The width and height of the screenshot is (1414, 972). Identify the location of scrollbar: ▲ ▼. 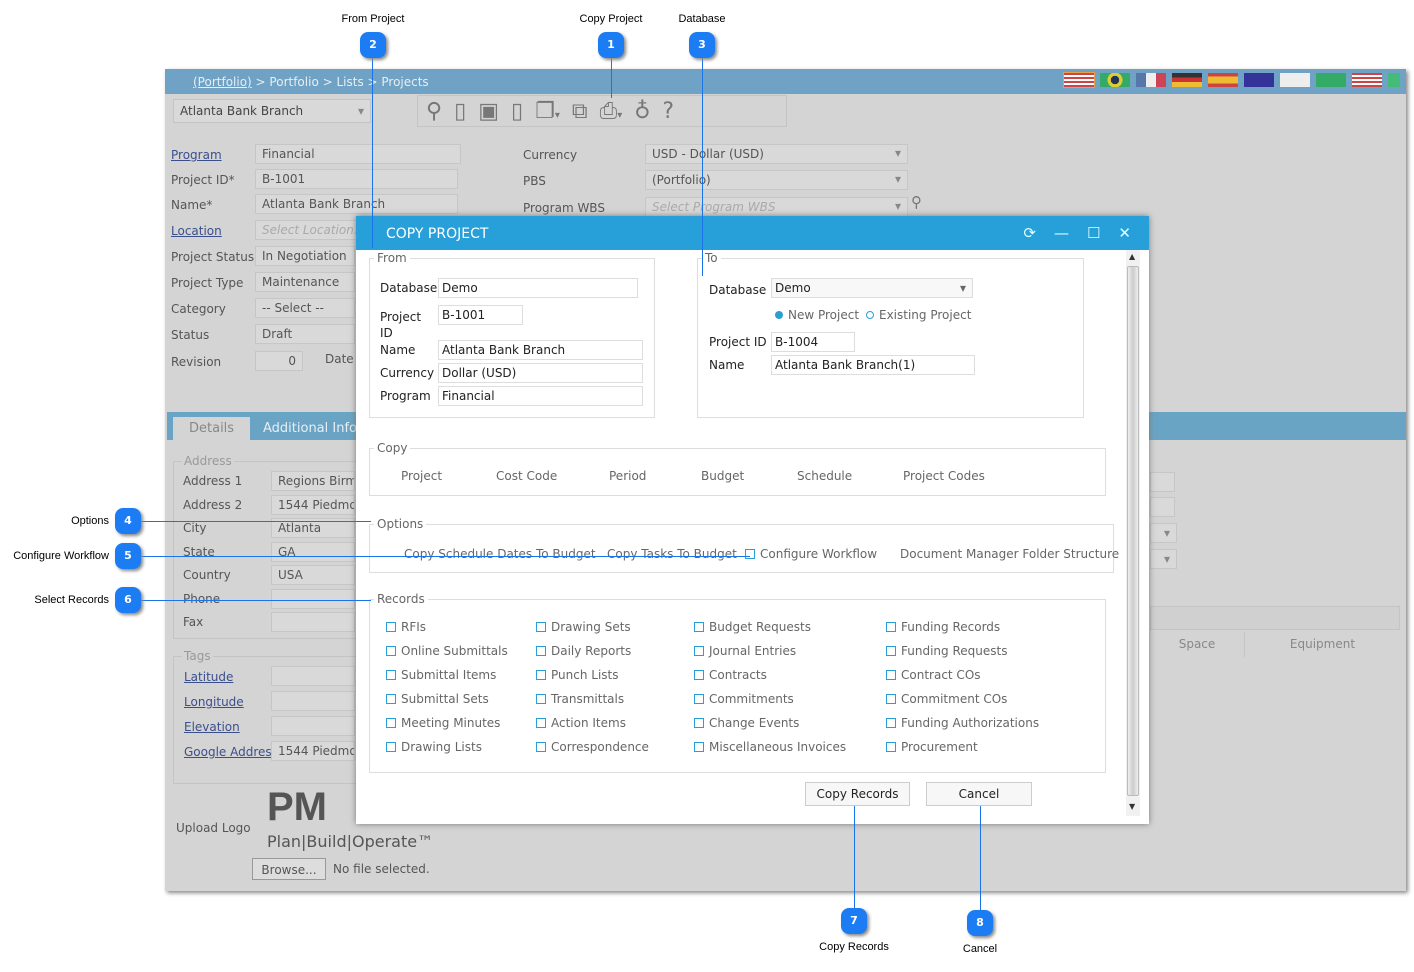
(1133, 533).